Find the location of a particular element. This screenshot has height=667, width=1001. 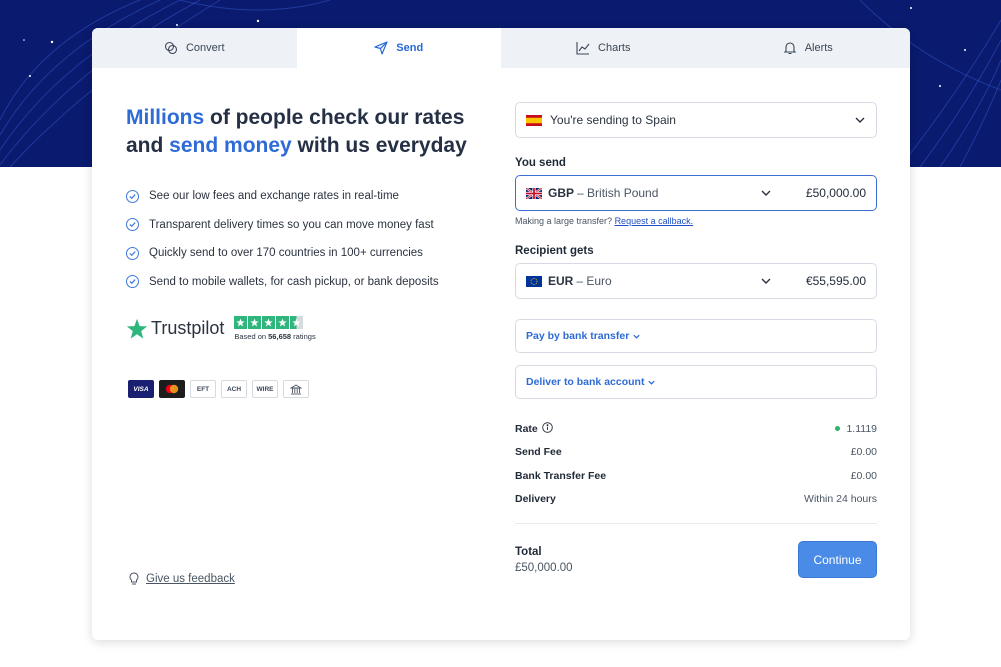

send-currency-name: – British Pound is located at coordinates (618, 193).